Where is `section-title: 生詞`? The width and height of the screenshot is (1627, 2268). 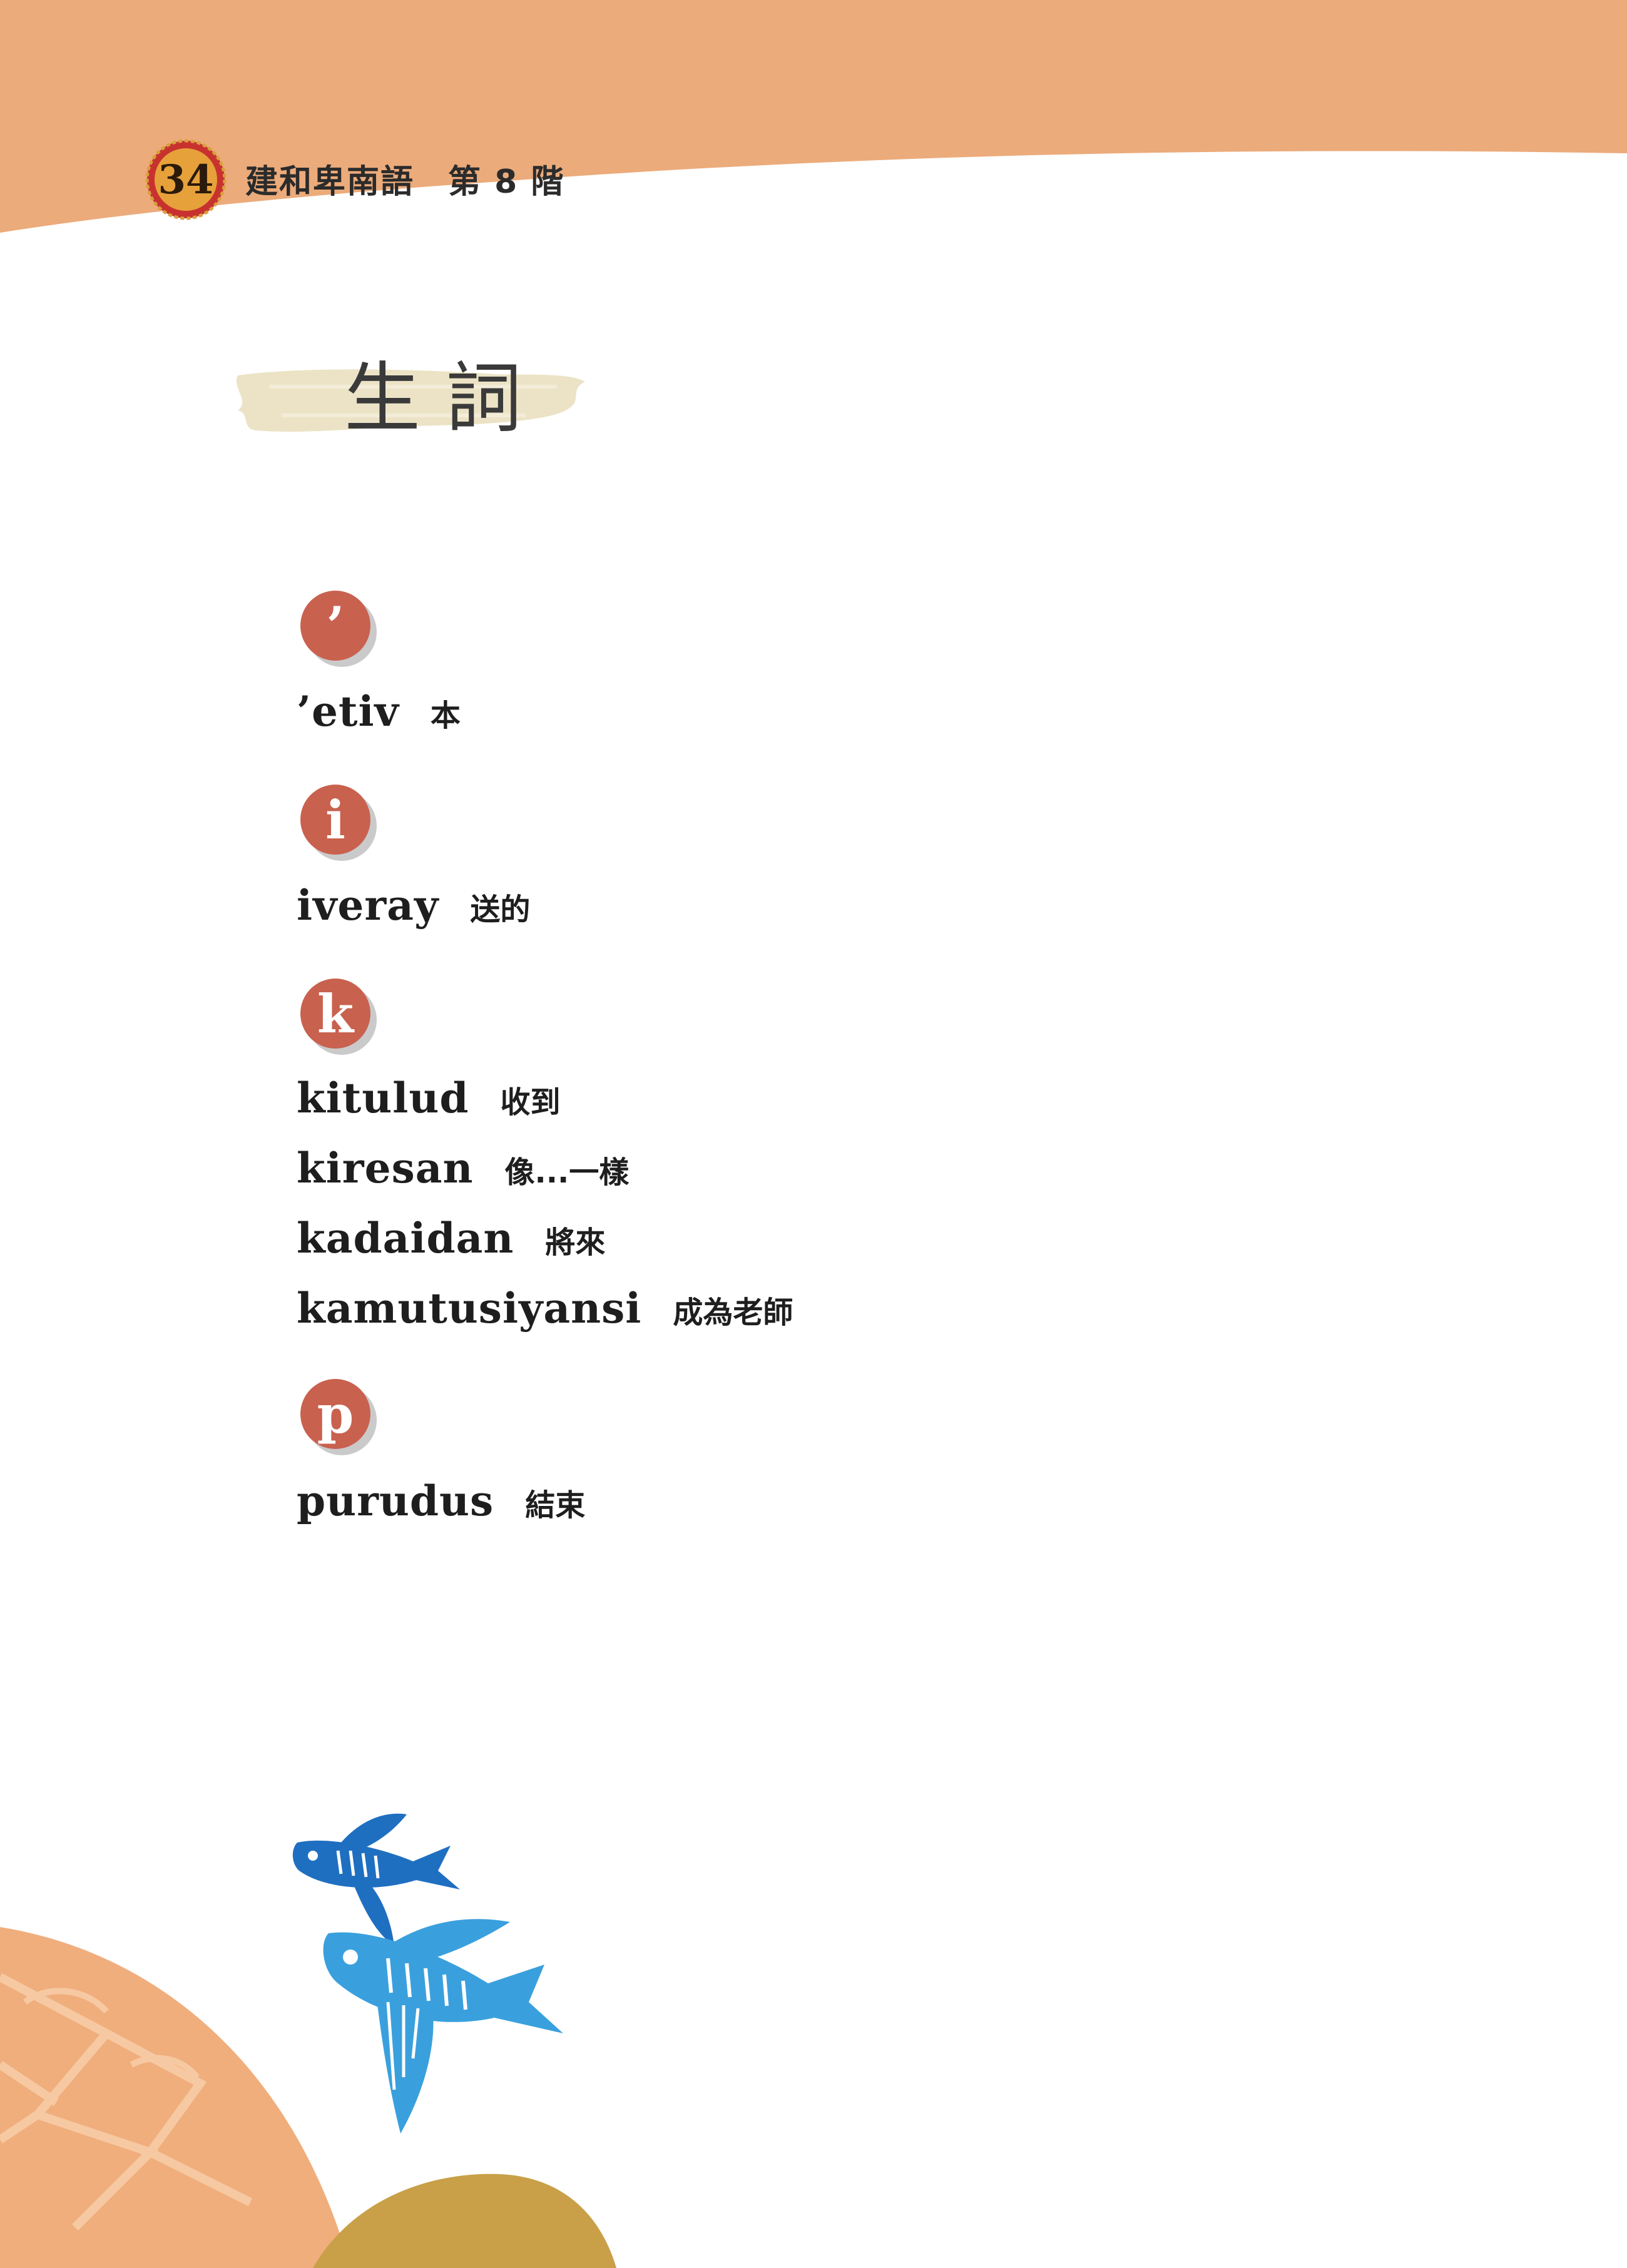 section-title: 生詞 is located at coordinates (445, 398).